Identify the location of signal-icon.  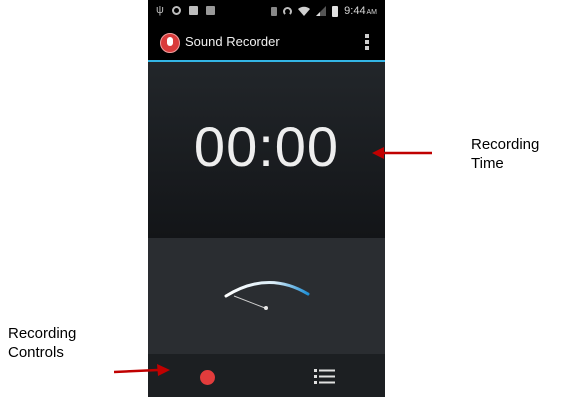
(321, 11).